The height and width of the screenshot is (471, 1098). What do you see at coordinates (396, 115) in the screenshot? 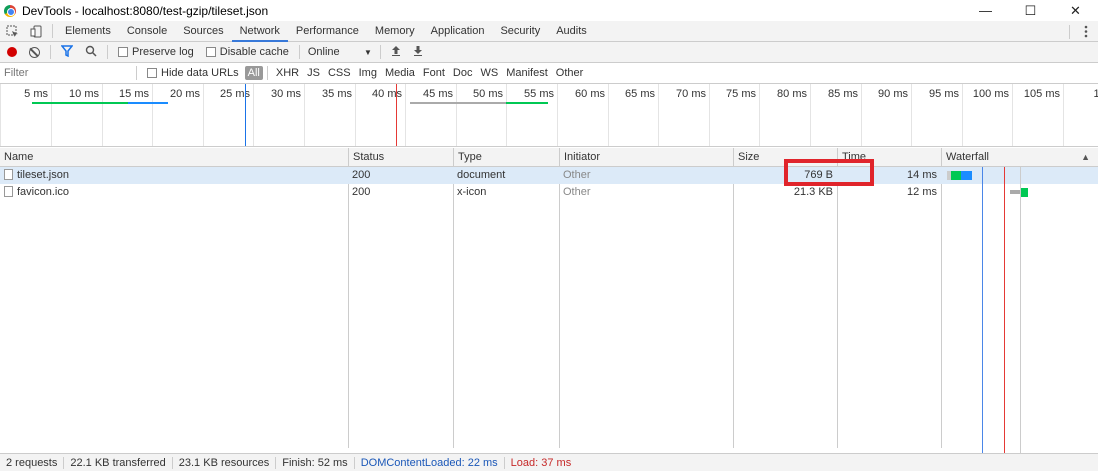
I see `overview-load-line` at bounding box center [396, 115].